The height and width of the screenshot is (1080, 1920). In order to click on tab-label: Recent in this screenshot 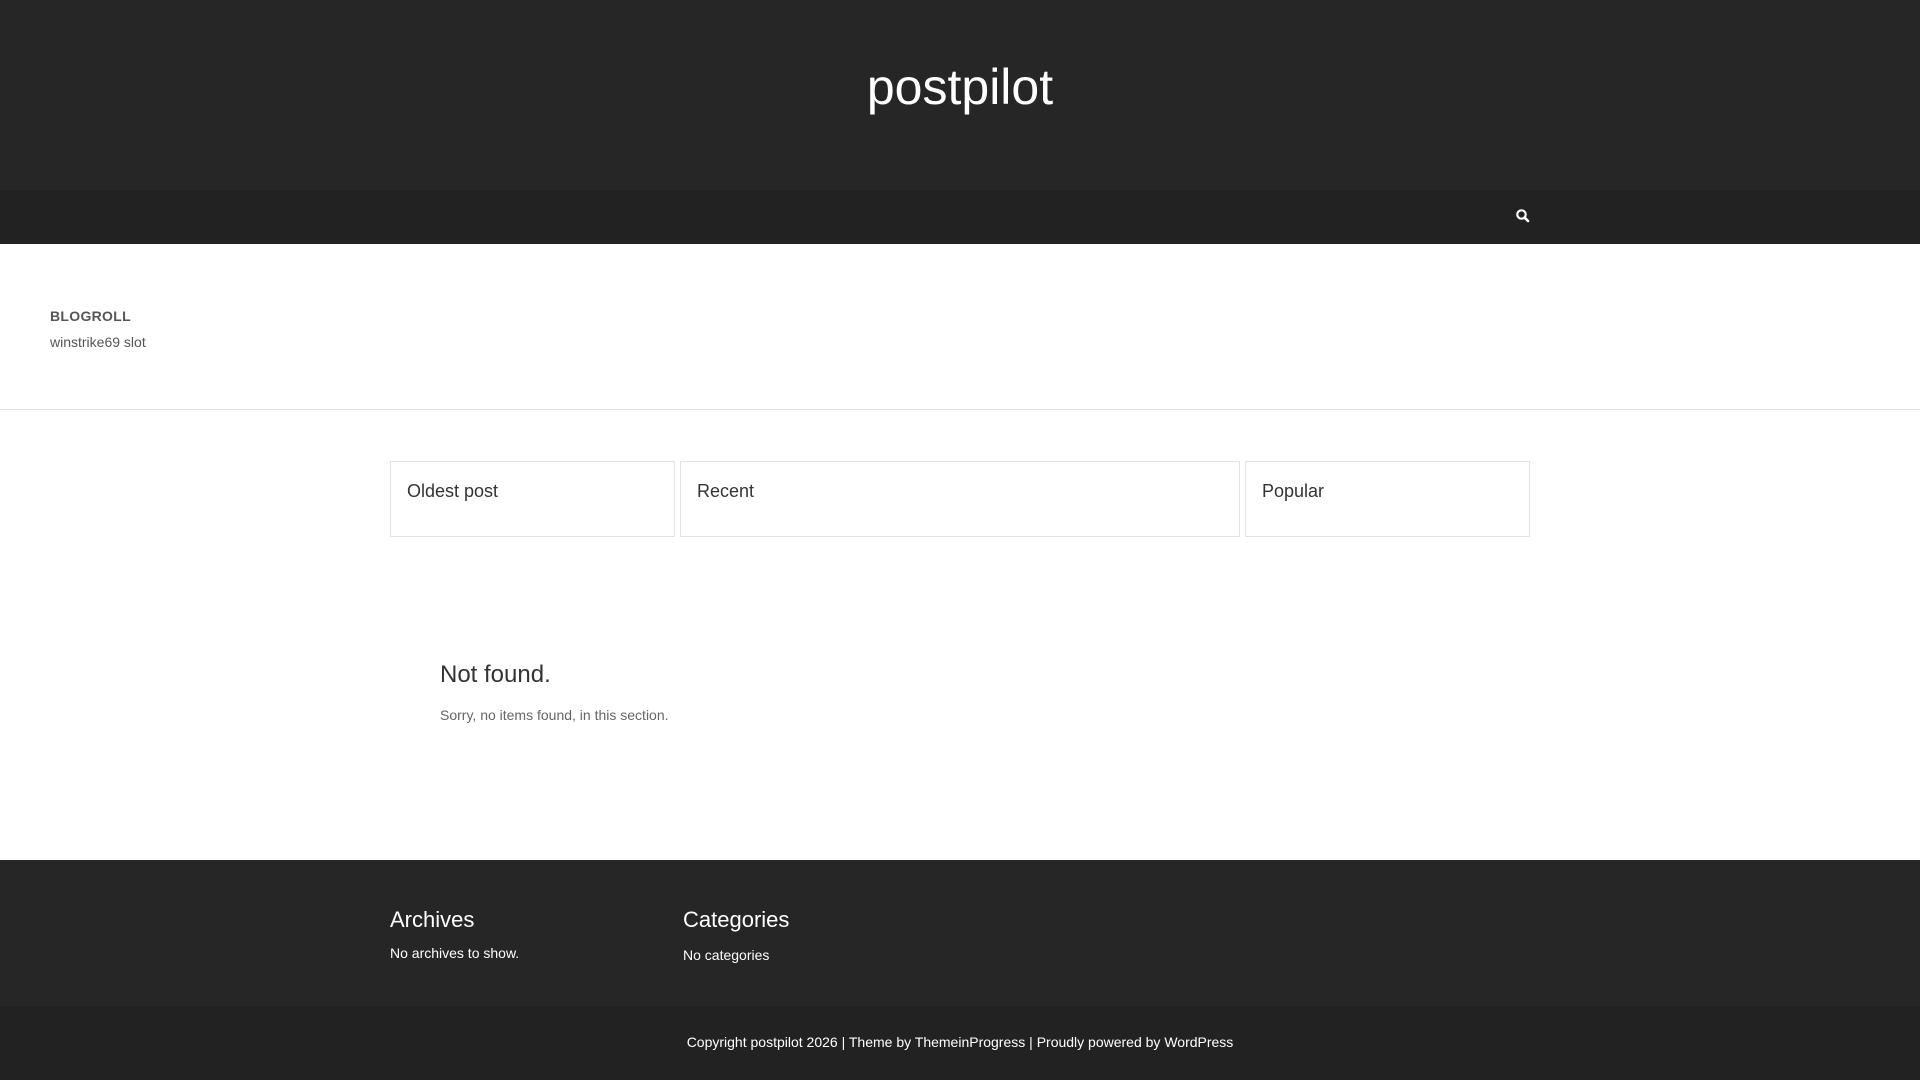, I will do `click(726, 491)`.